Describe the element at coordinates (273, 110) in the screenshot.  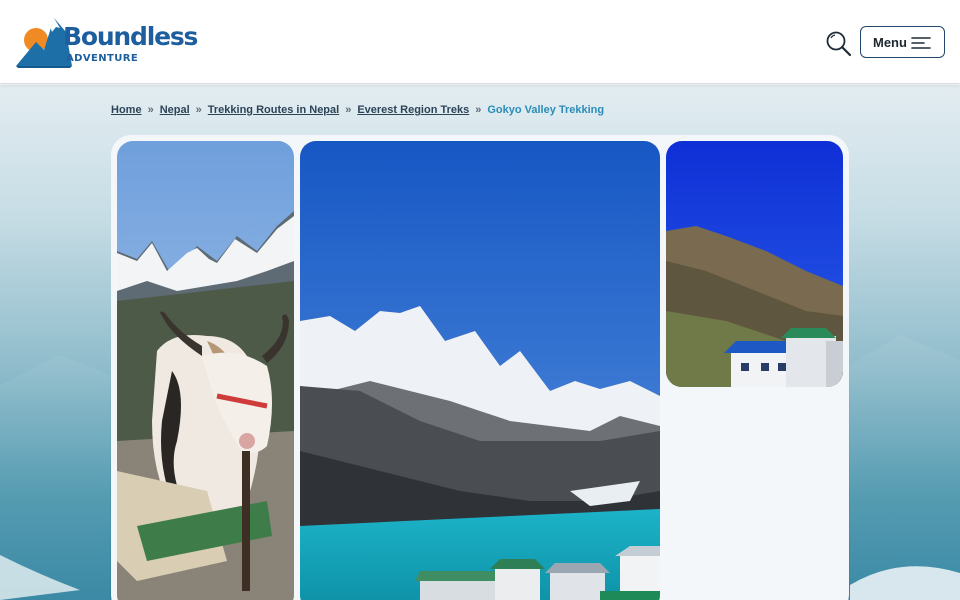
I see `breadcrumb-trekking-routes: Trekking Routes in Nepal` at that location.